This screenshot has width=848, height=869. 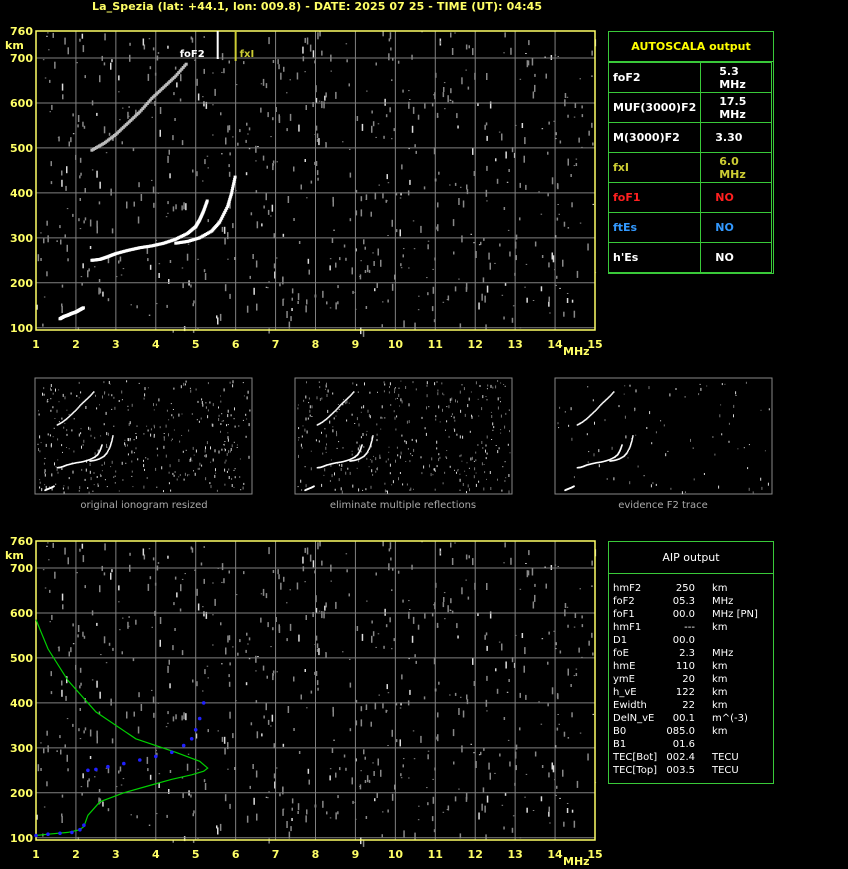 What do you see at coordinates (276, 854) in the screenshot?
I see `x-tick-label: 7` at bounding box center [276, 854].